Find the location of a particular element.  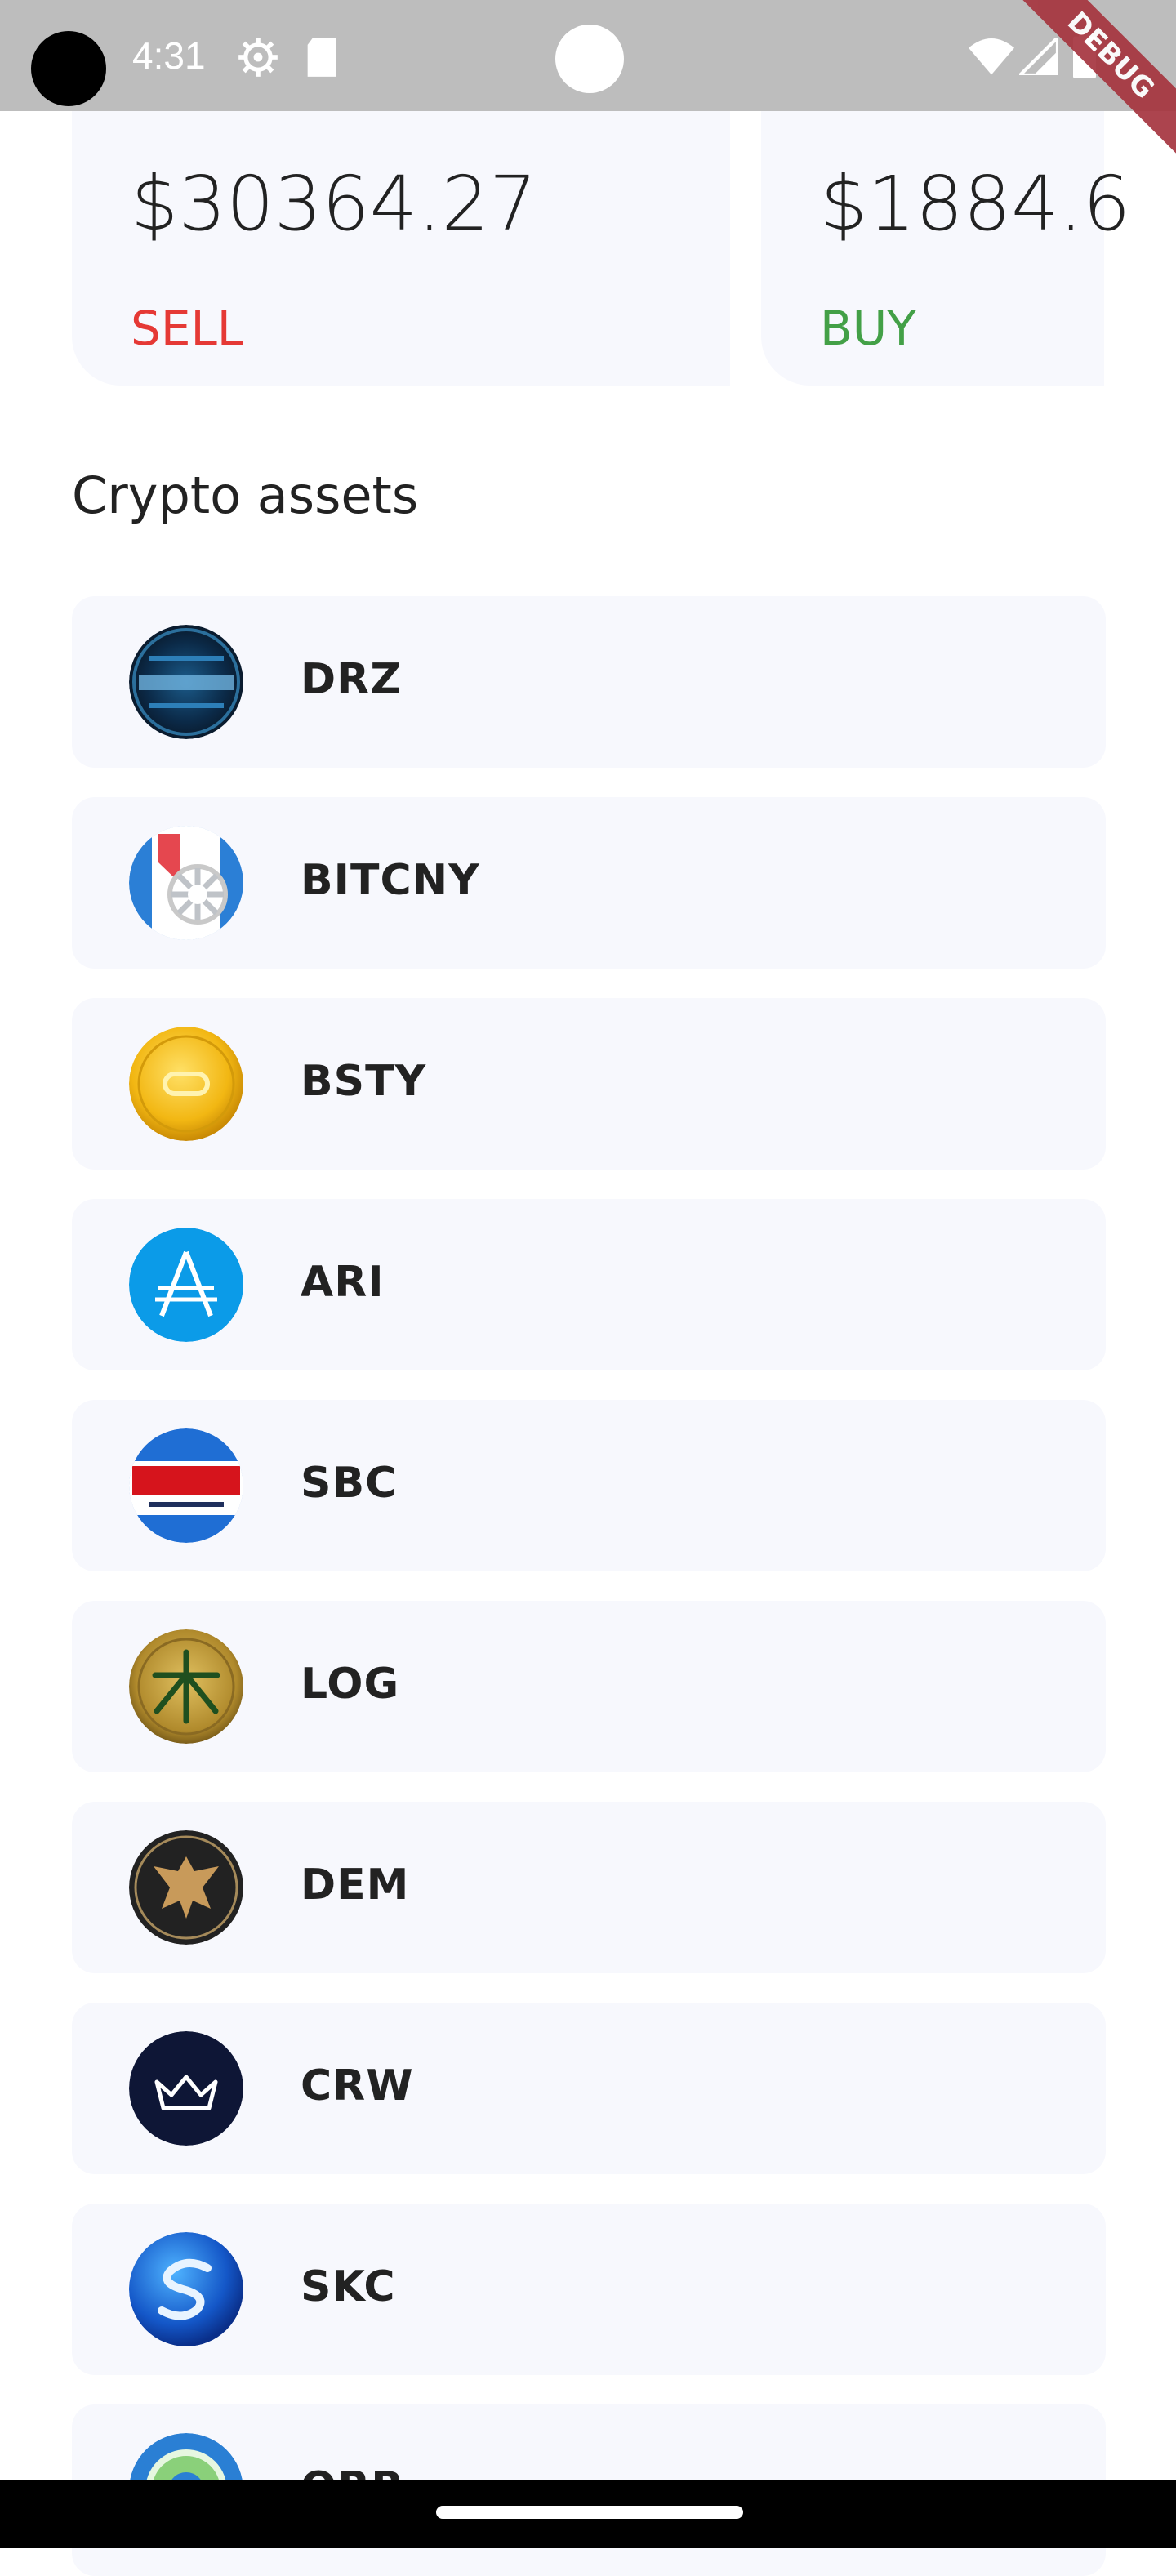

asset-symbol: BITCNY is located at coordinates (390, 880).